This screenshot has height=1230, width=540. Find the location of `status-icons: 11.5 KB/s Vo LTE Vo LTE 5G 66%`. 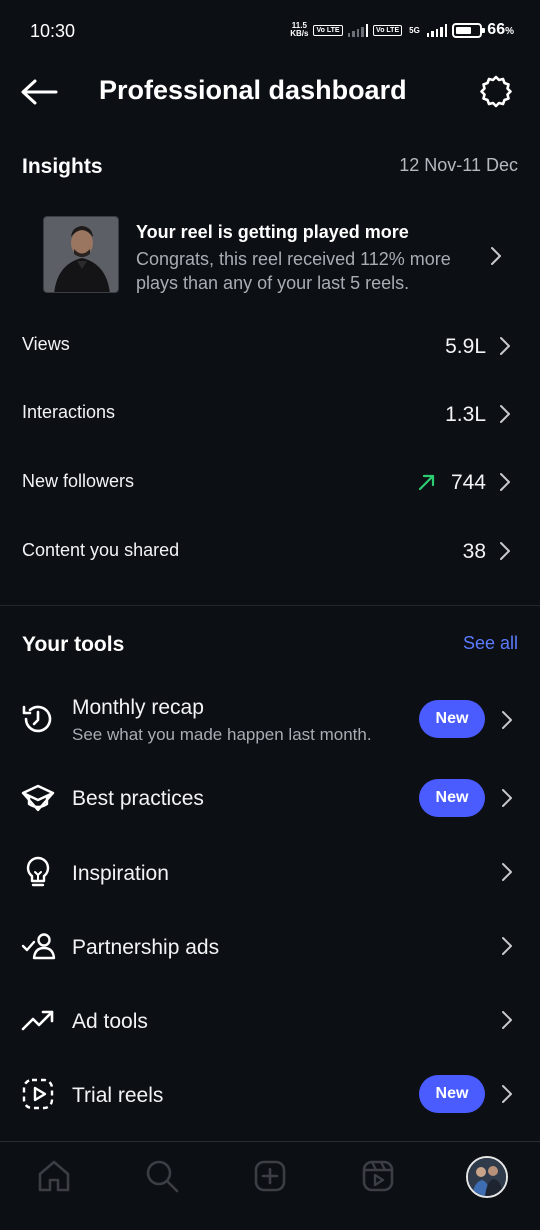

status-icons: 11.5 KB/s Vo LTE Vo LTE 5G 66% is located at coordinates (402, 30).